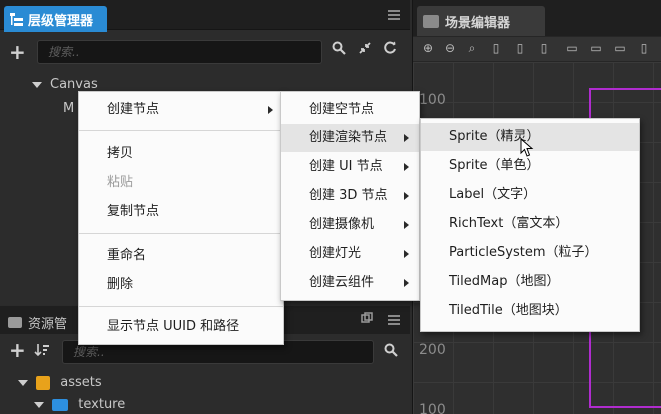 The image size is (661, 414). What do you see at coordinates (120, 182) in the screenshot?
I see `menu-item-label: 粘贴` at bounding box center [120, 182].